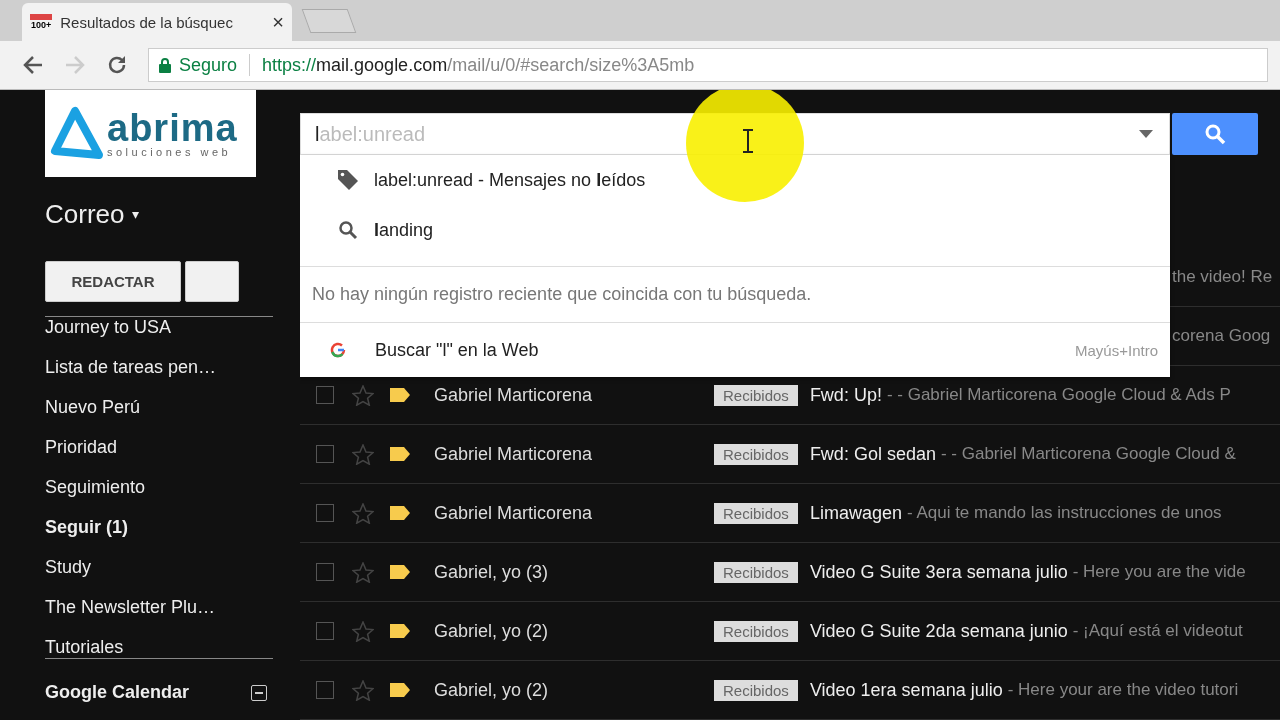  I want to click on url-text: https://mail.google.com/mail/u/0/#search/size%3A5mb, so click(478, 65).